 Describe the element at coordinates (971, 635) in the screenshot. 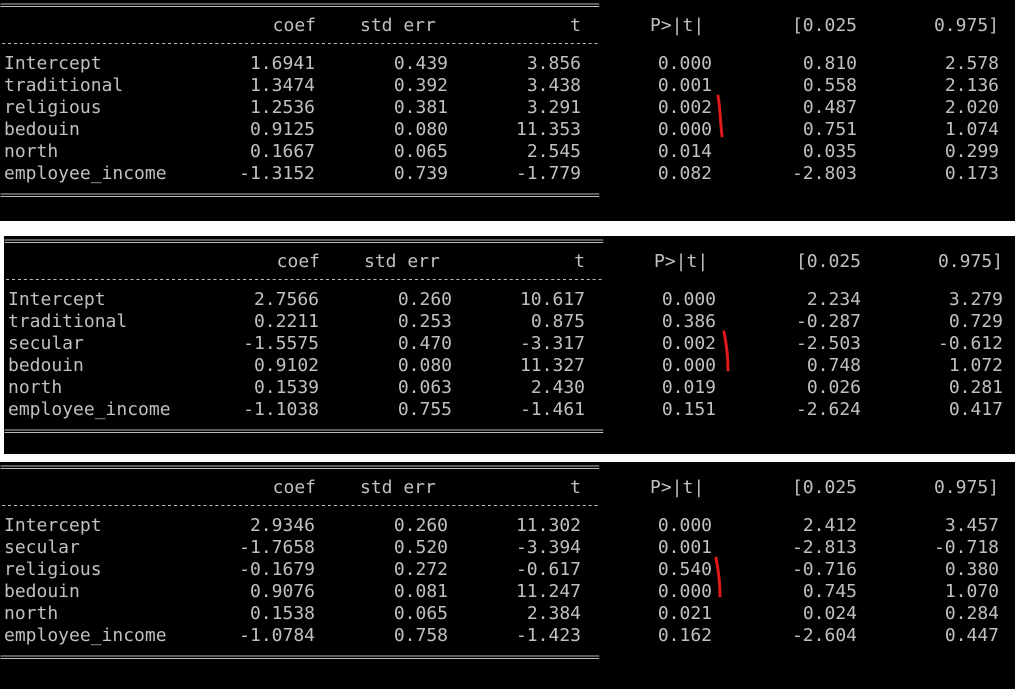

I see `ci-high-value: 0.447` at that location.